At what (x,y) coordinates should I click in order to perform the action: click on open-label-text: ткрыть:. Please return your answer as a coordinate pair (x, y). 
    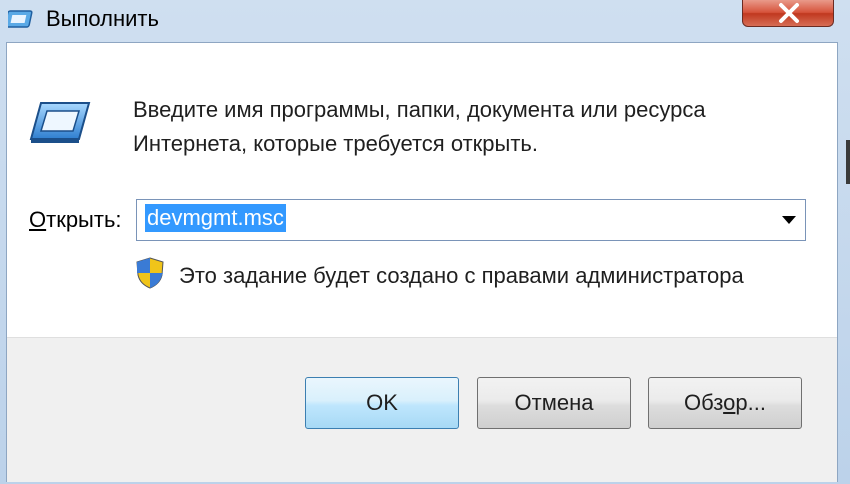
    Looking at the image, I should click on (84, 219).